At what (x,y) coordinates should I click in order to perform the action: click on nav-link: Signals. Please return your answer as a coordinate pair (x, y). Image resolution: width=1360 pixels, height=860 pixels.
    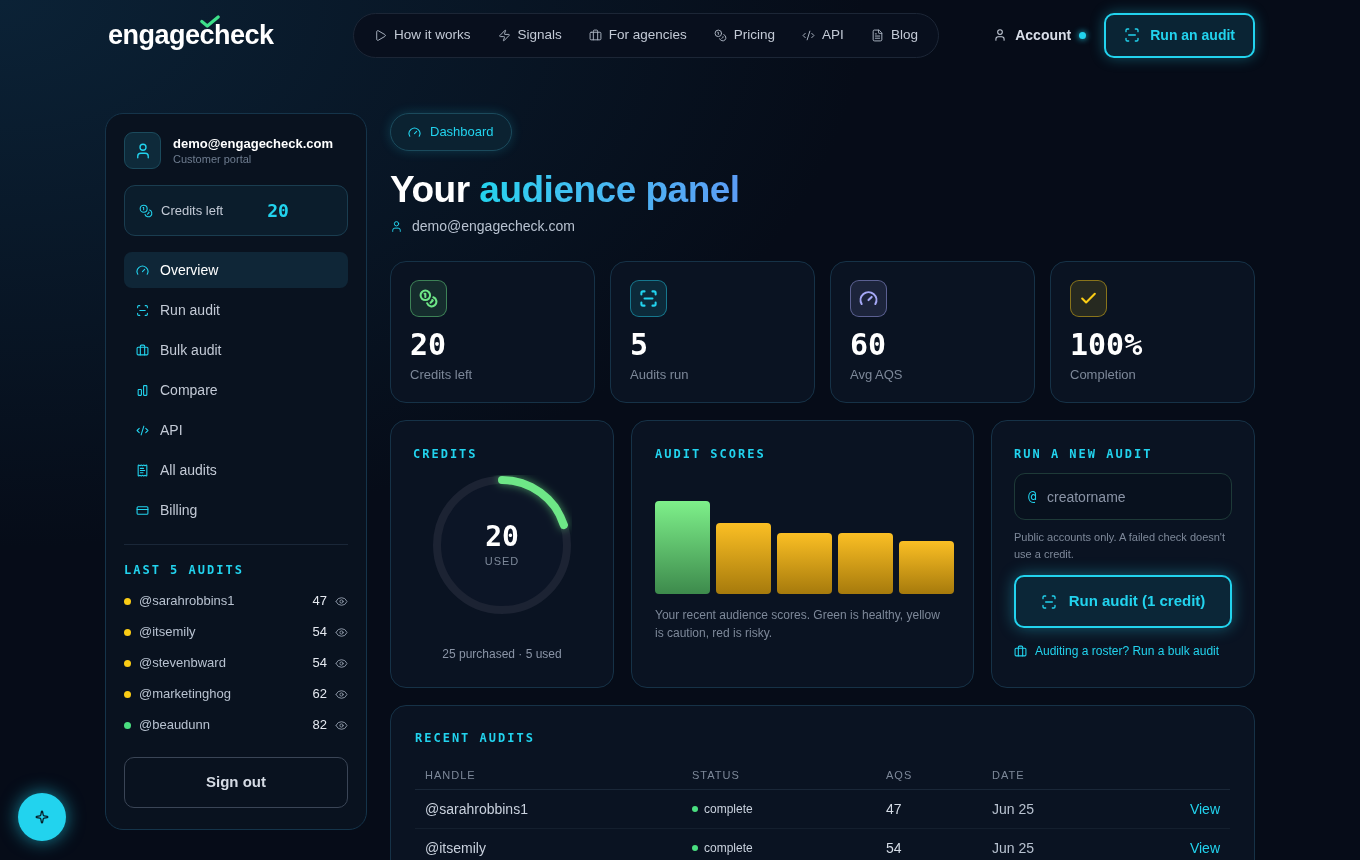
    Looking at the image, I should click on (529, 35).